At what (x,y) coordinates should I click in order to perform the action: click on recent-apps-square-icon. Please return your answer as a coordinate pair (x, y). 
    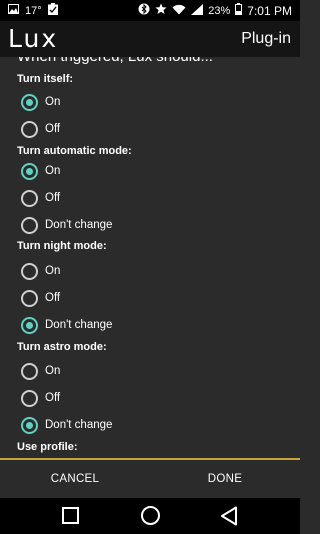
    Looking at the image, I should click on (70, 515).